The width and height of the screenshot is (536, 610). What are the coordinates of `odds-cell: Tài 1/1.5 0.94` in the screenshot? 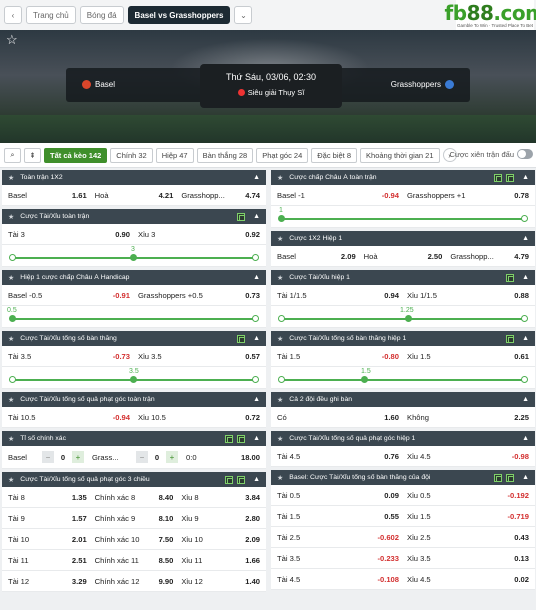 It's located at (342, 295).